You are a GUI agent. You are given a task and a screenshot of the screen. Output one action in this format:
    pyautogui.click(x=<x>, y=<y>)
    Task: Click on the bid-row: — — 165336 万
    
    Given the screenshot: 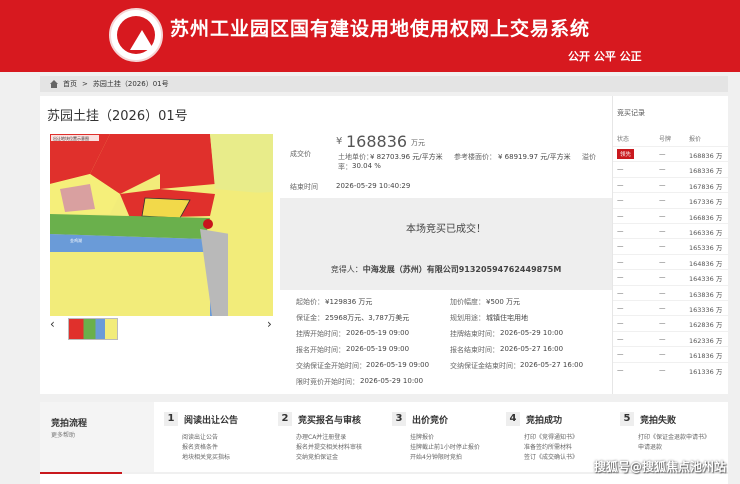 What is the action you would take?
    pyautogui.click(x=671, y=245)
    